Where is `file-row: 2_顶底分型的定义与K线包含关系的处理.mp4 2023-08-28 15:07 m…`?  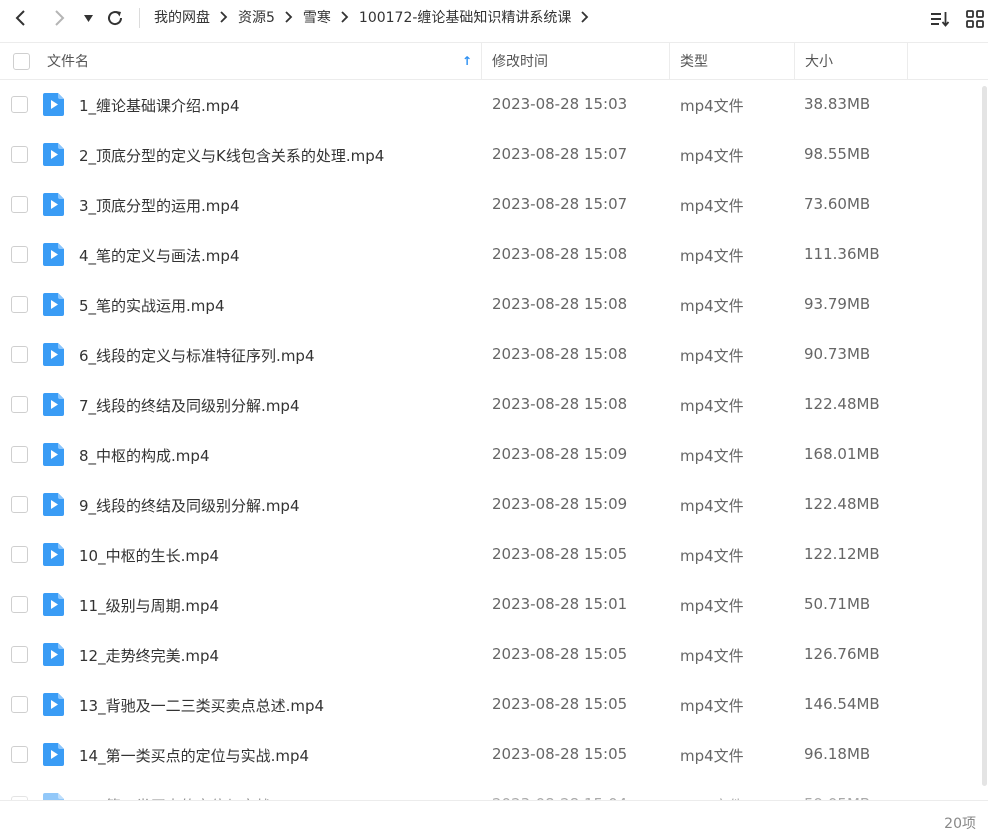
file-row: 2_顶底分型的定义与K线包含关系的处理.mp4 2023-08-28 15:07 m… is located at coordinates (494, 155).